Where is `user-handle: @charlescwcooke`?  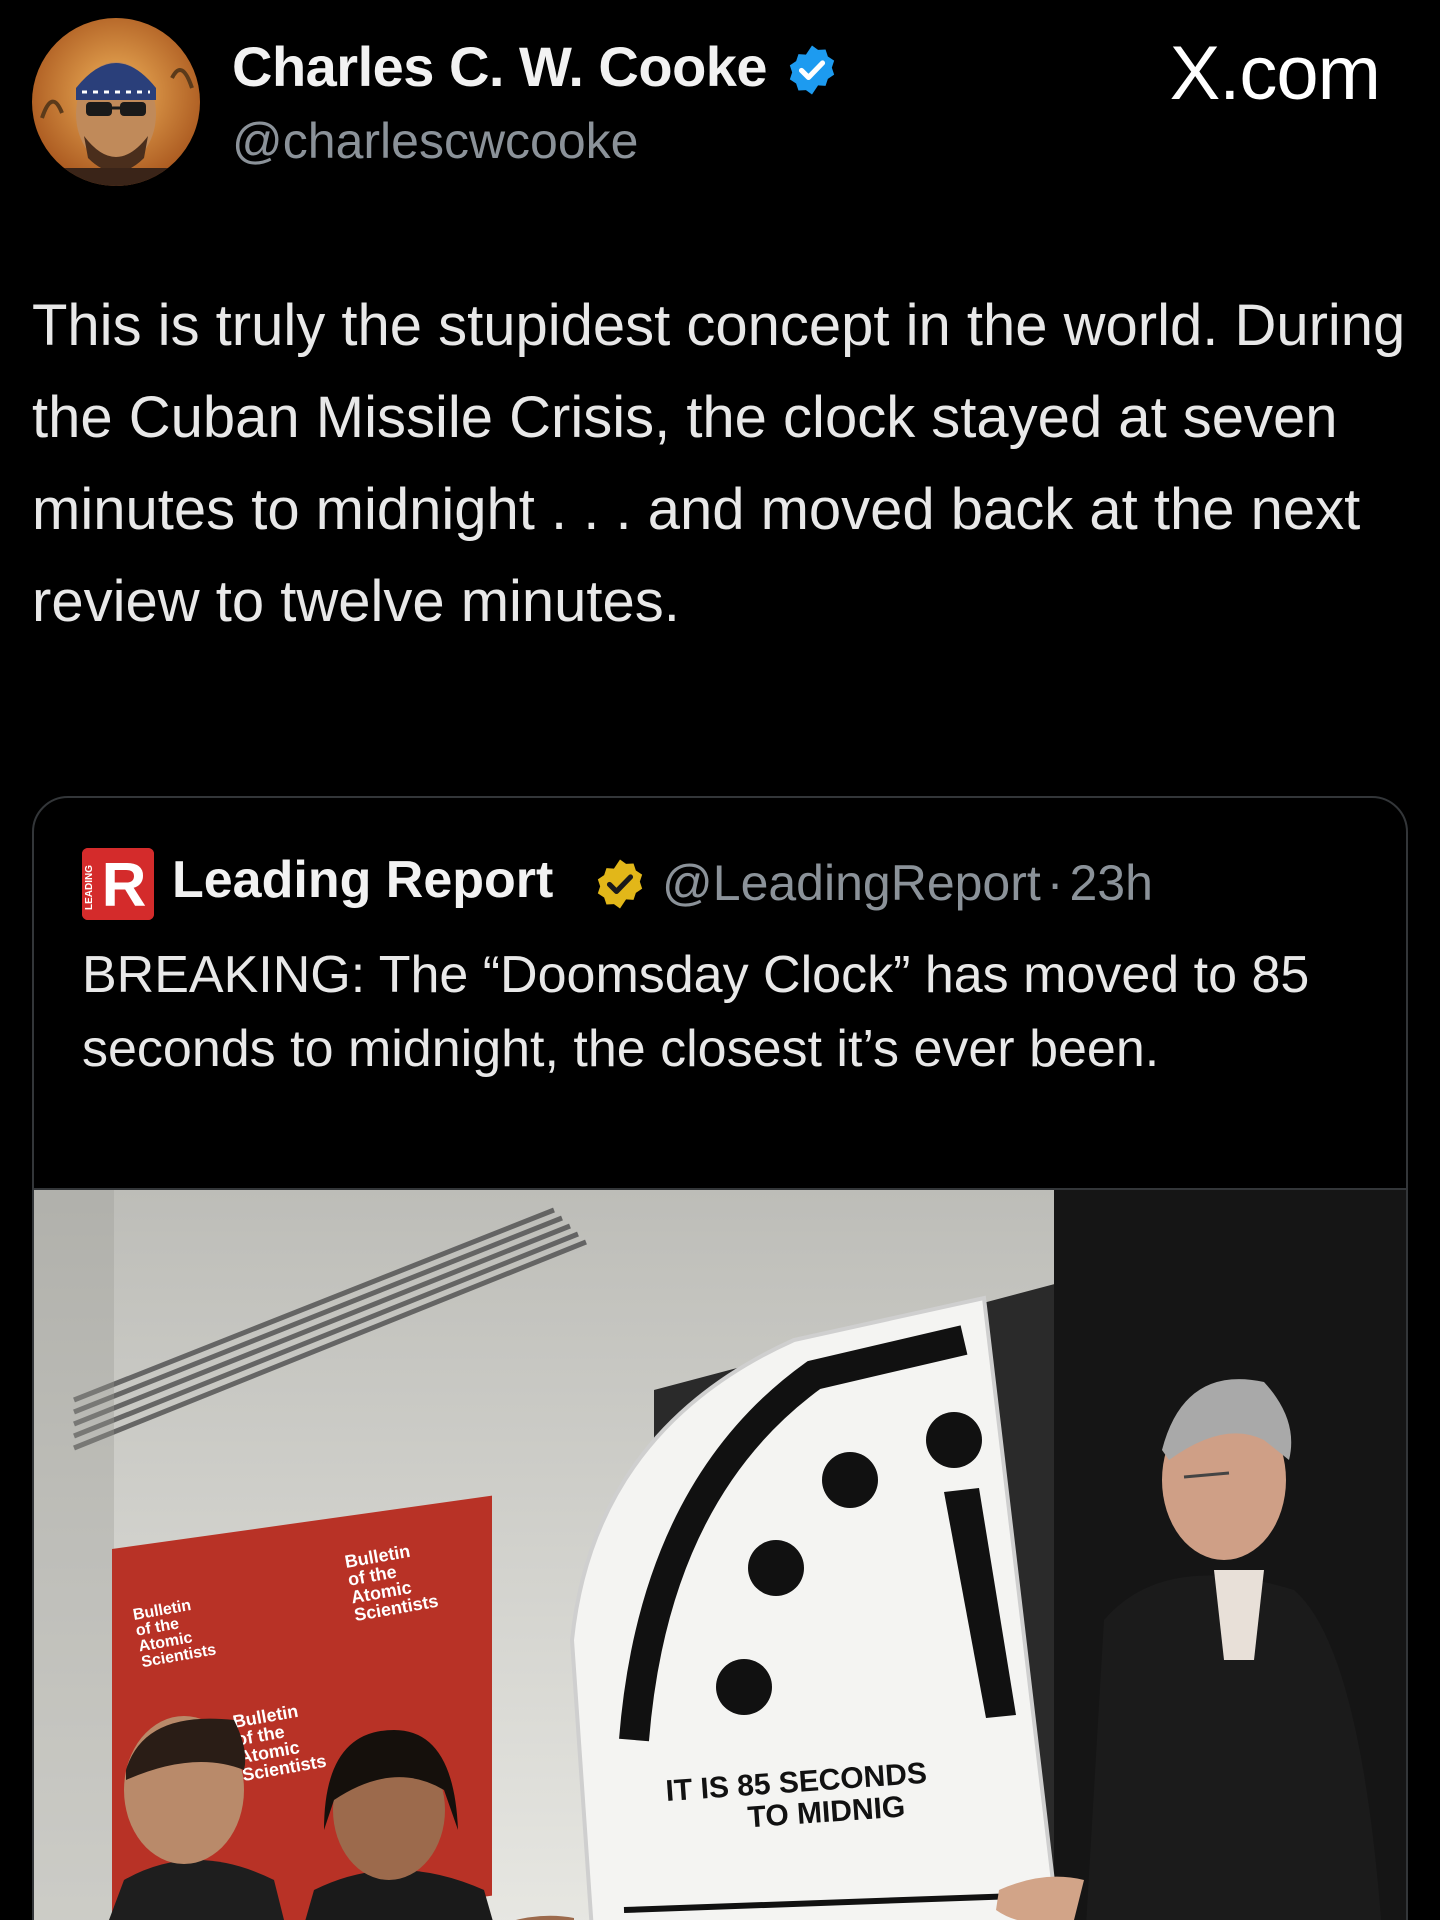
user-handle: @charlescwcooke is located at coordinates (435, 141).